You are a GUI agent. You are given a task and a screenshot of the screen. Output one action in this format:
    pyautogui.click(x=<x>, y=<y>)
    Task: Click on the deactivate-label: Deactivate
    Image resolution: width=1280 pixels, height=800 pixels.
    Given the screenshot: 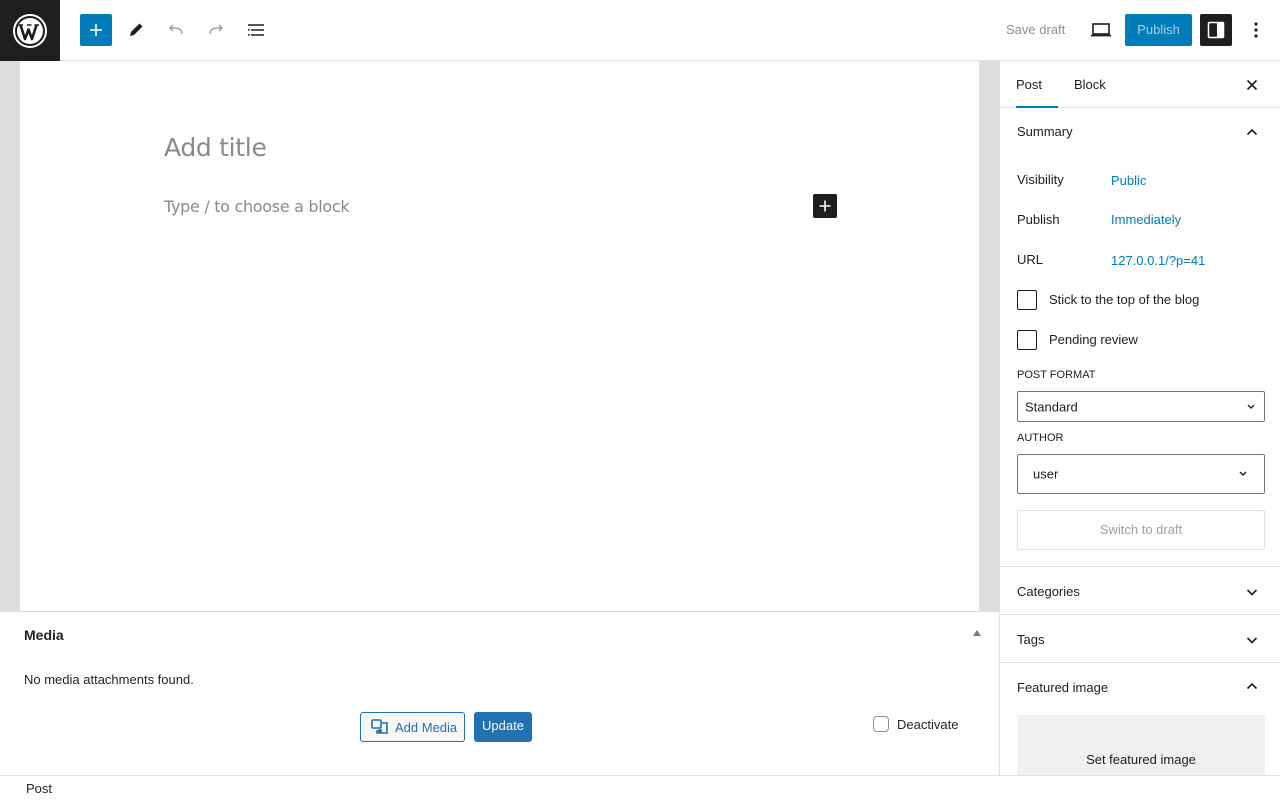 What is the action you would take?
    pyautogui.click(x=928, y=724)
    